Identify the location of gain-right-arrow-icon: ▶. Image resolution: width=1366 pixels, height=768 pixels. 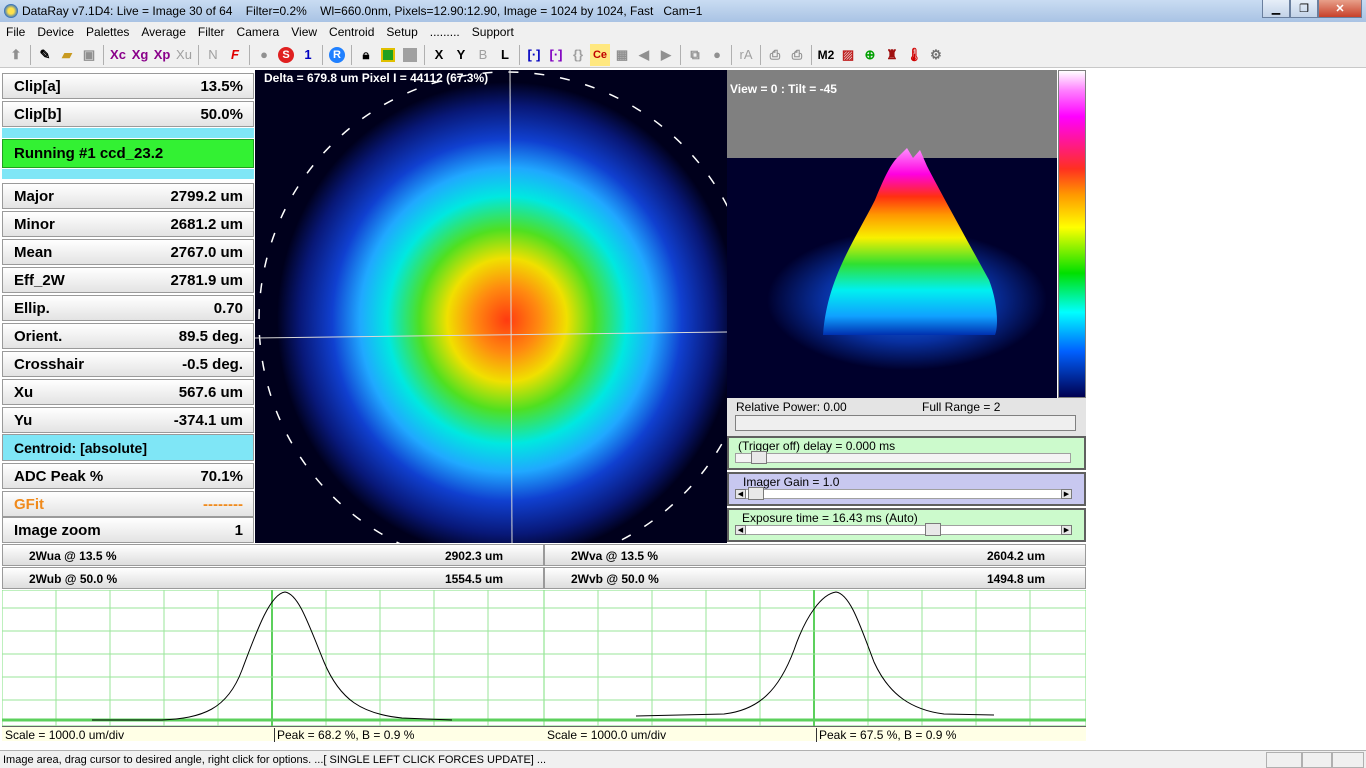
(1066, 494).